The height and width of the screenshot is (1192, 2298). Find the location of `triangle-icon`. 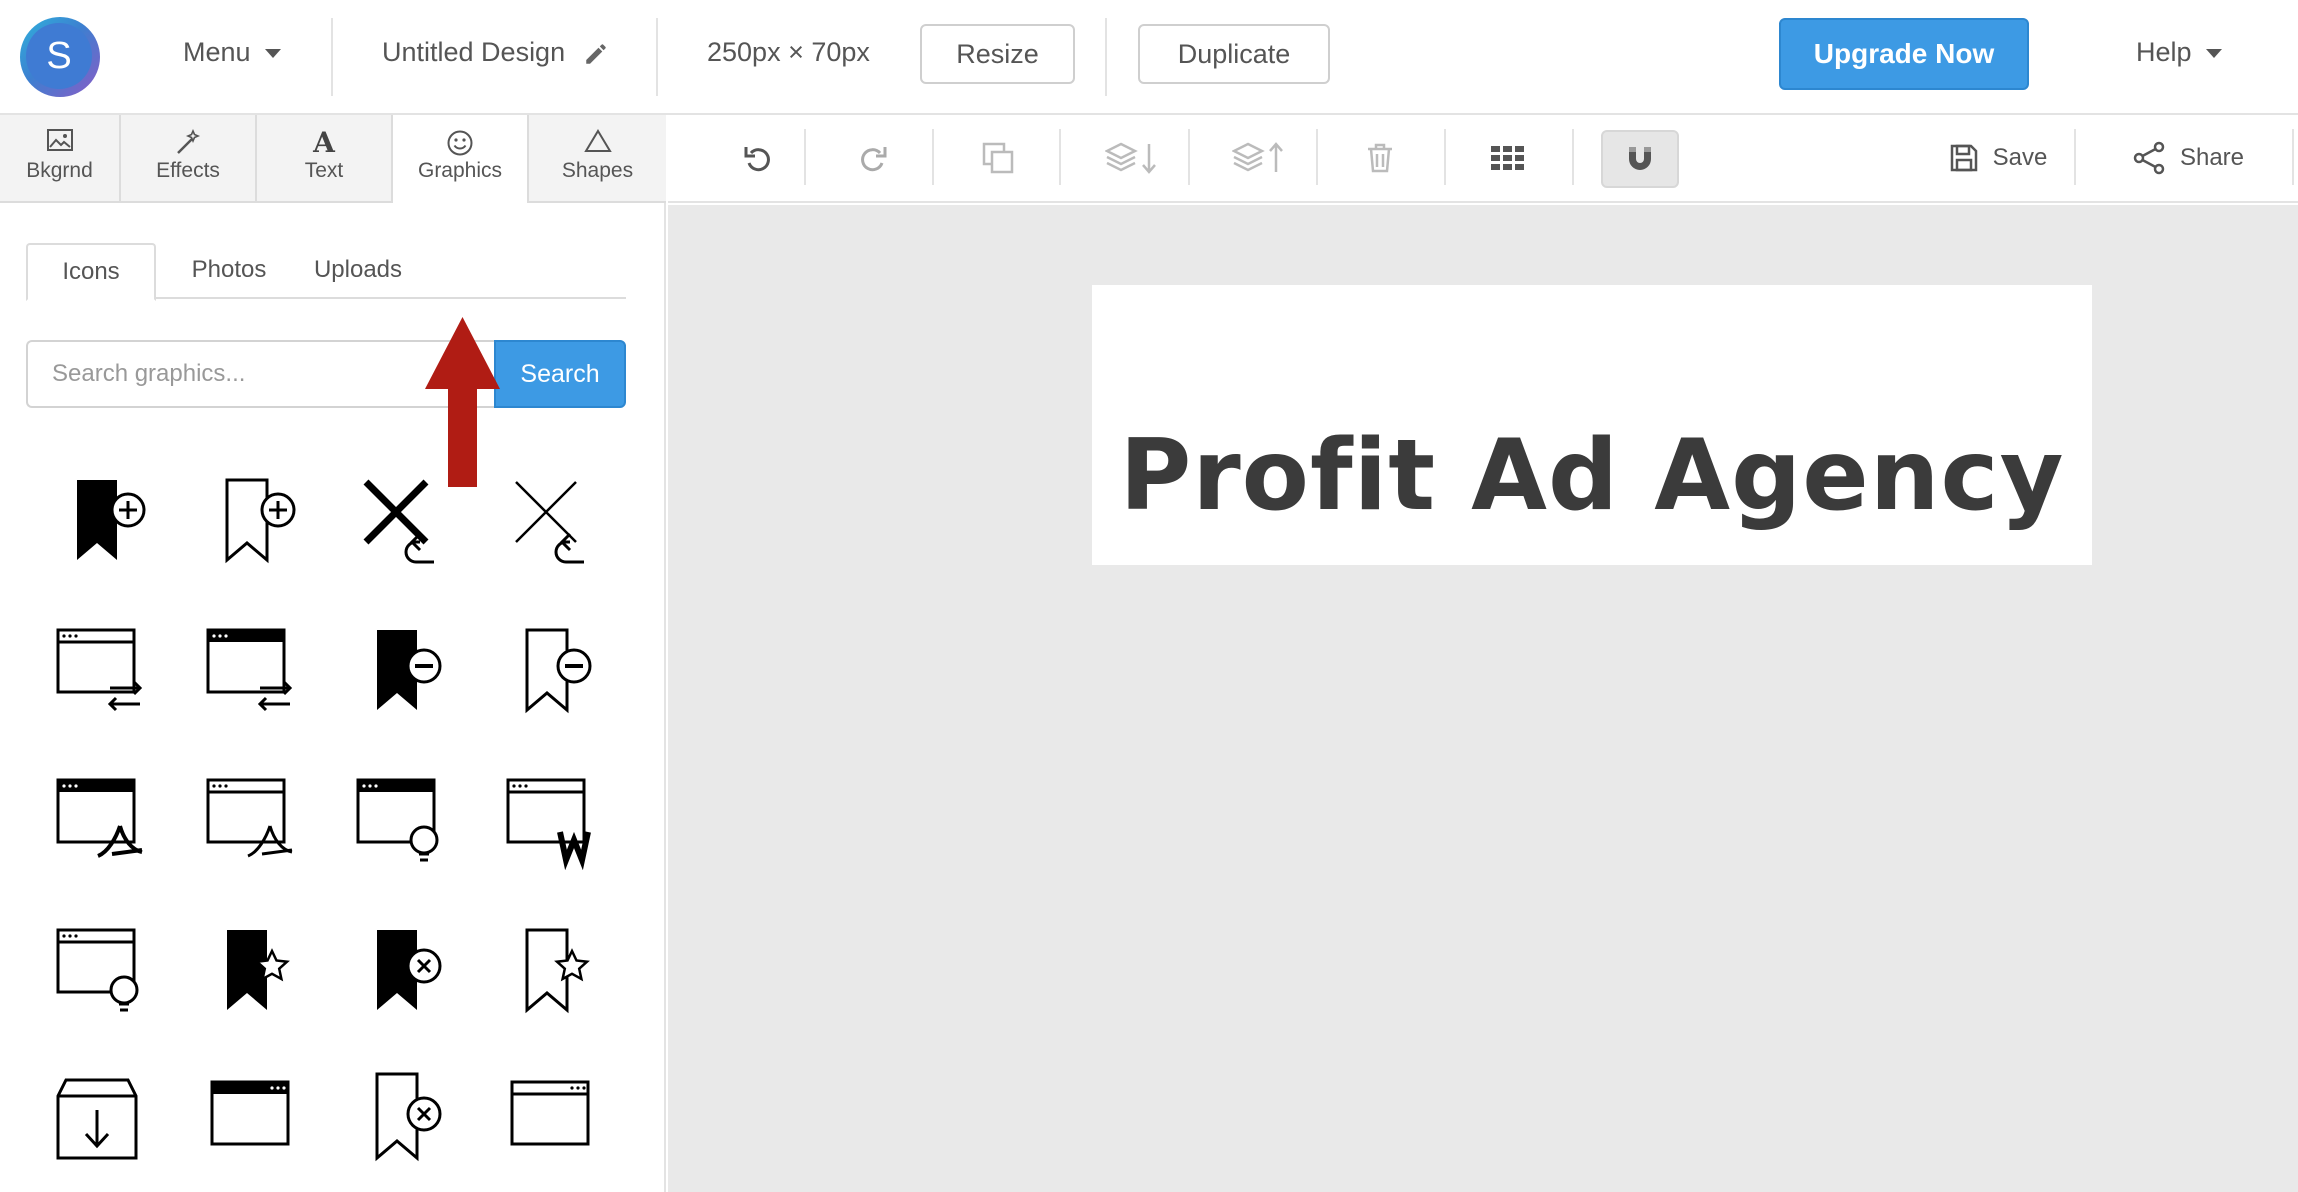

triangle-icon is located at coordinates (597, 135).